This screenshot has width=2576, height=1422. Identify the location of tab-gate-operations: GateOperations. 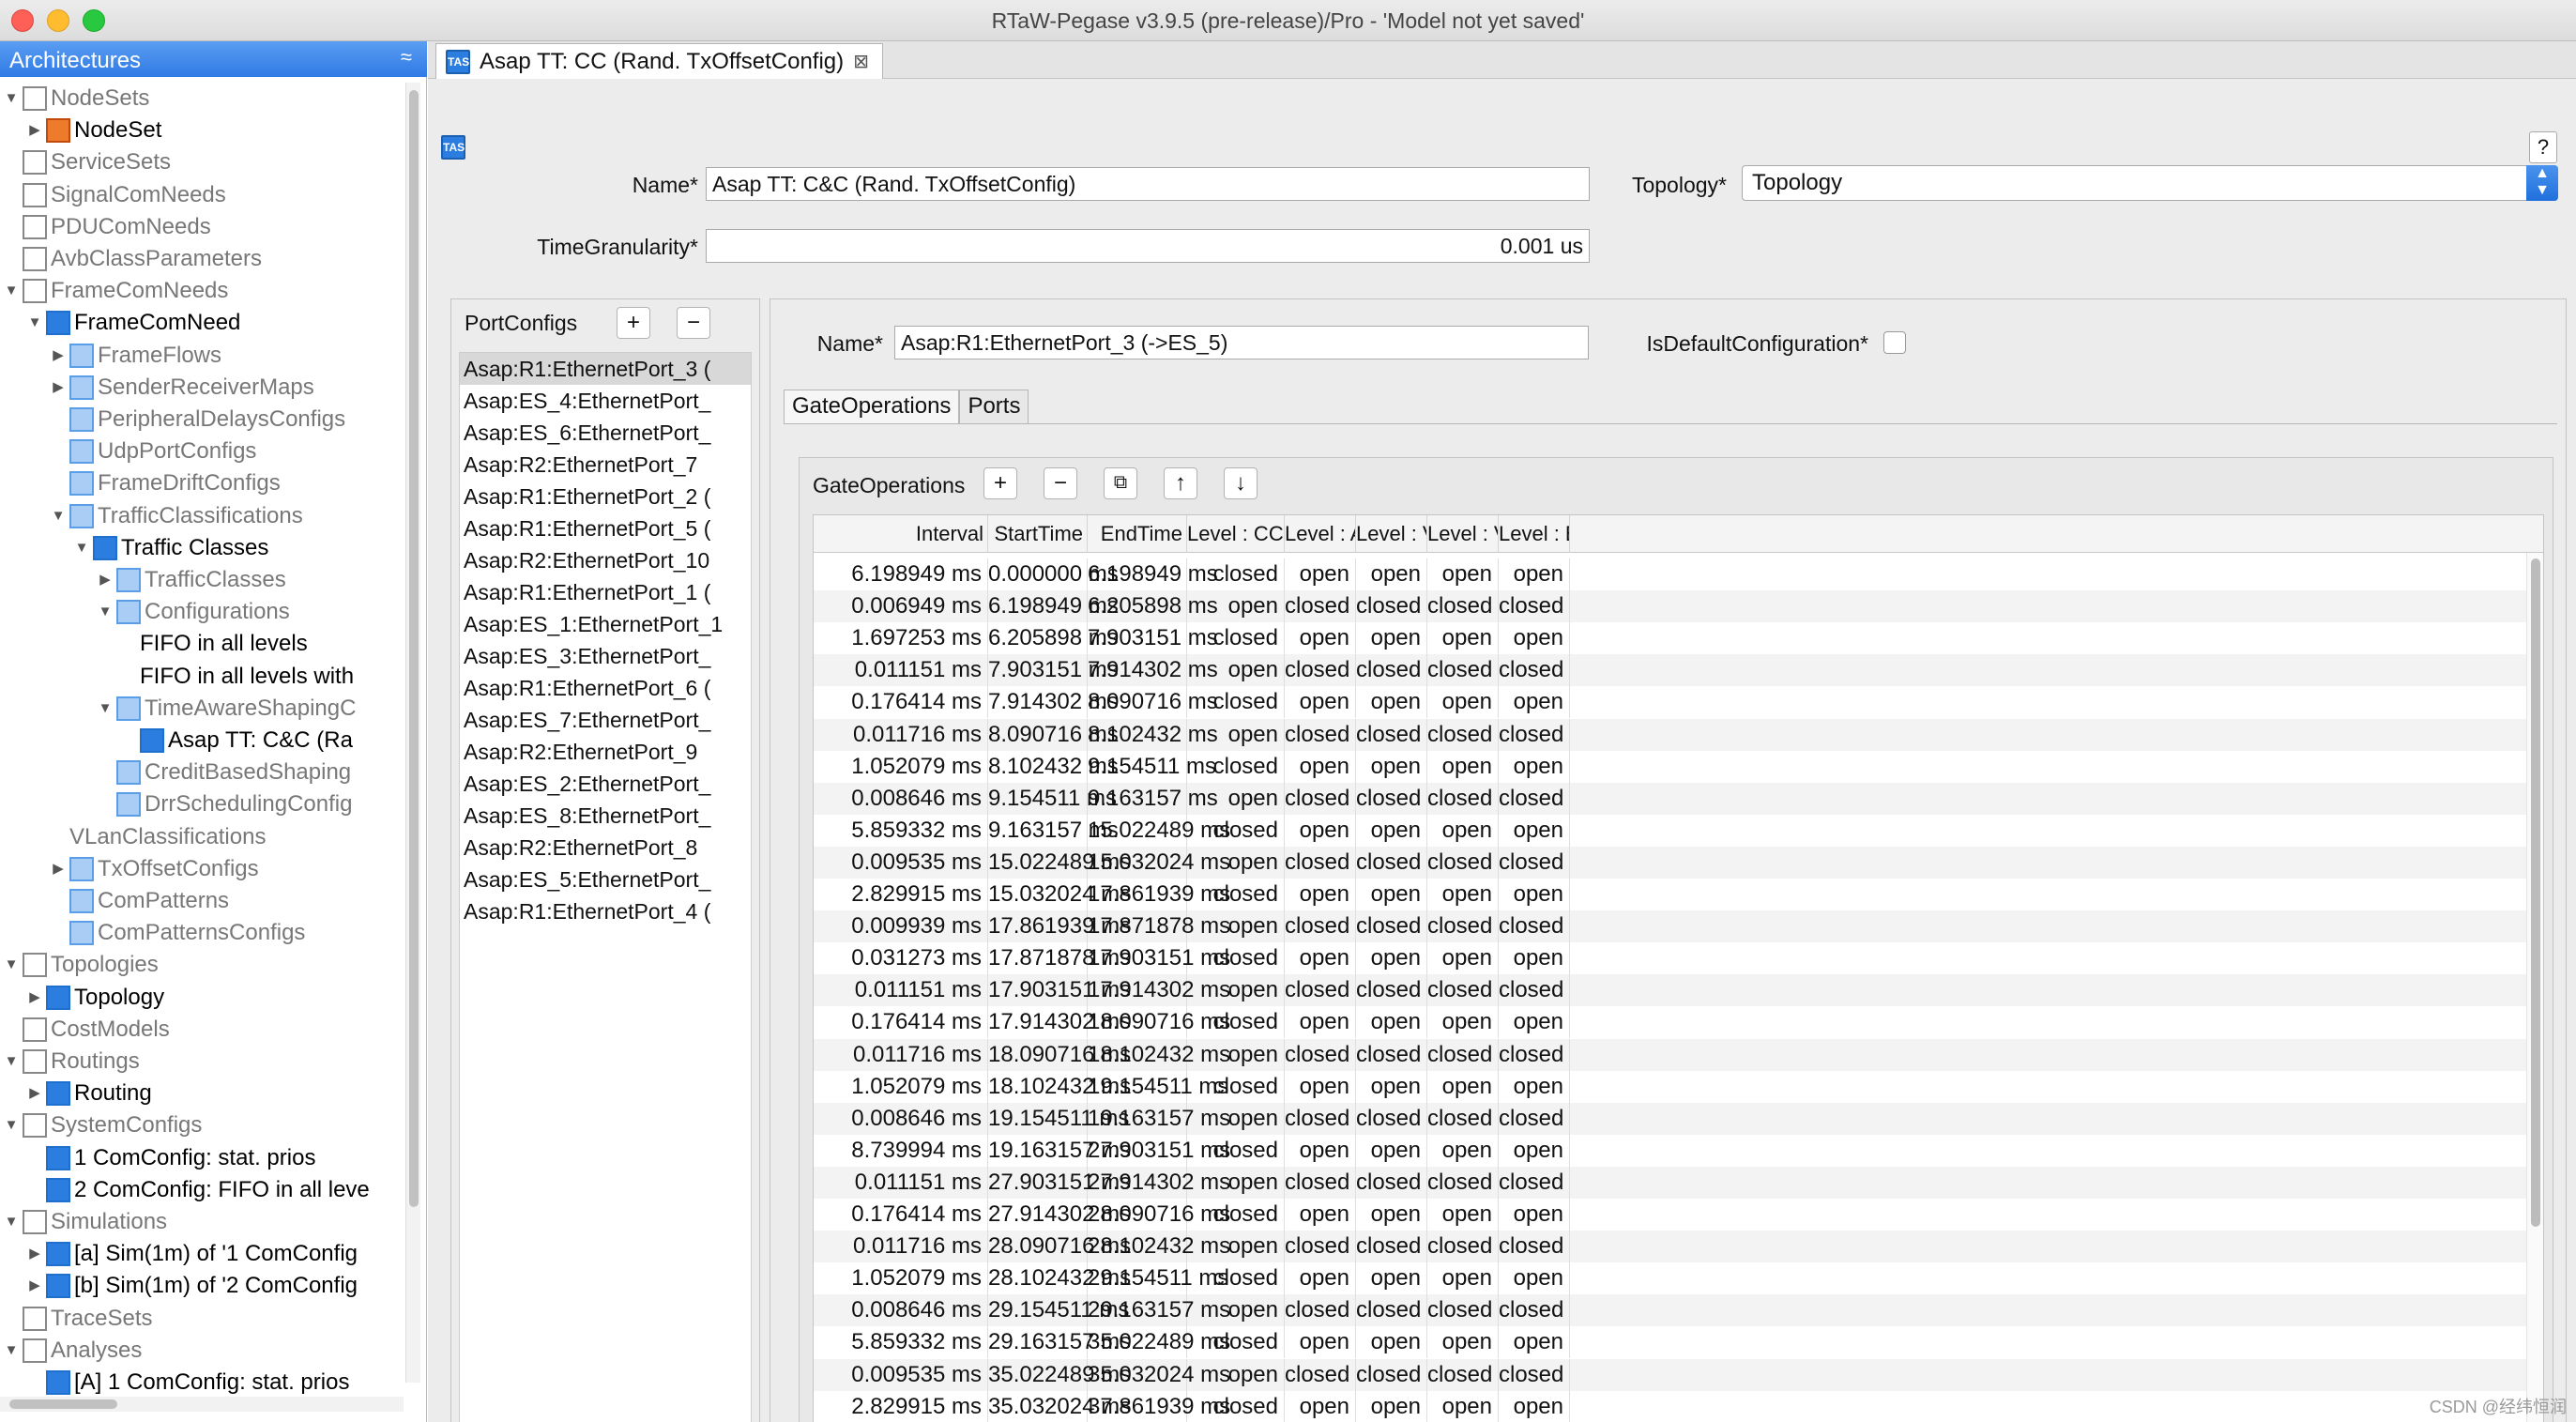
(872, 406).